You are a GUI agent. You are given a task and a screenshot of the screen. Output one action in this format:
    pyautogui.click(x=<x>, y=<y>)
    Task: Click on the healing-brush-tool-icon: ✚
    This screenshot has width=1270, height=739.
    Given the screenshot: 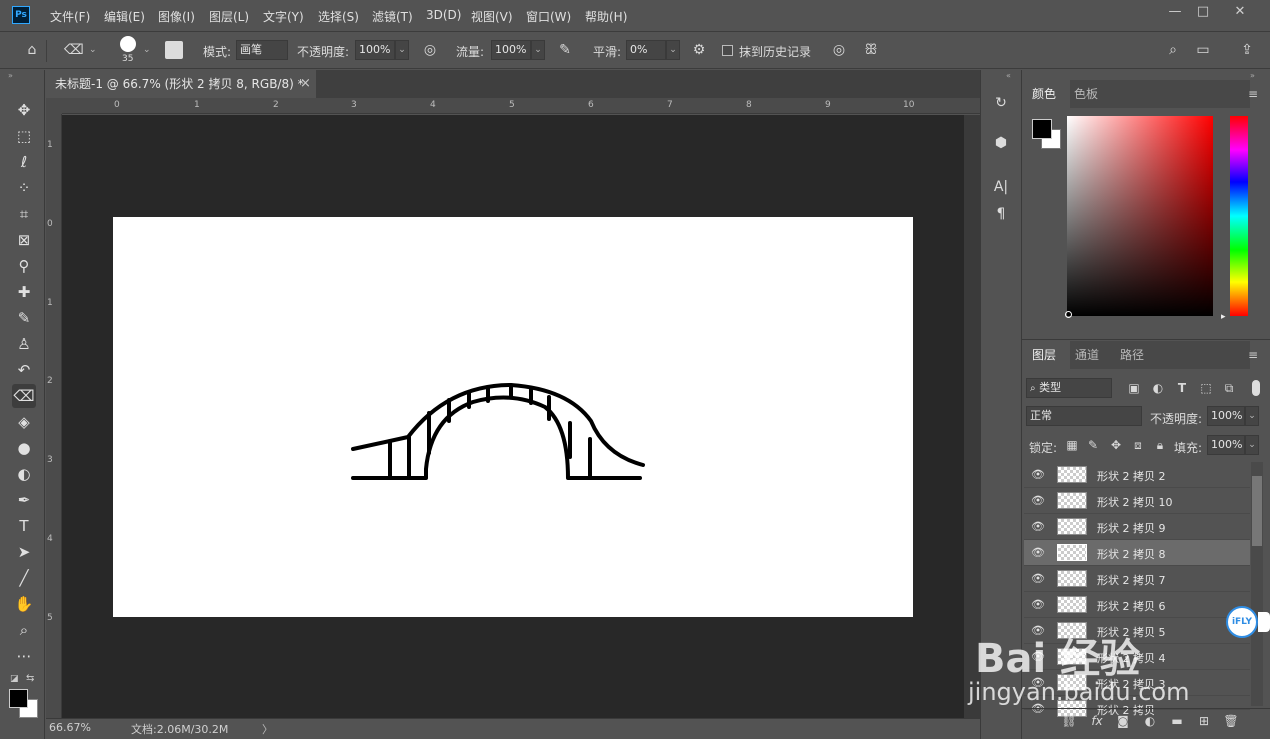 What is the action you would take?
    pyautogui.click(x=24, y=292)
    